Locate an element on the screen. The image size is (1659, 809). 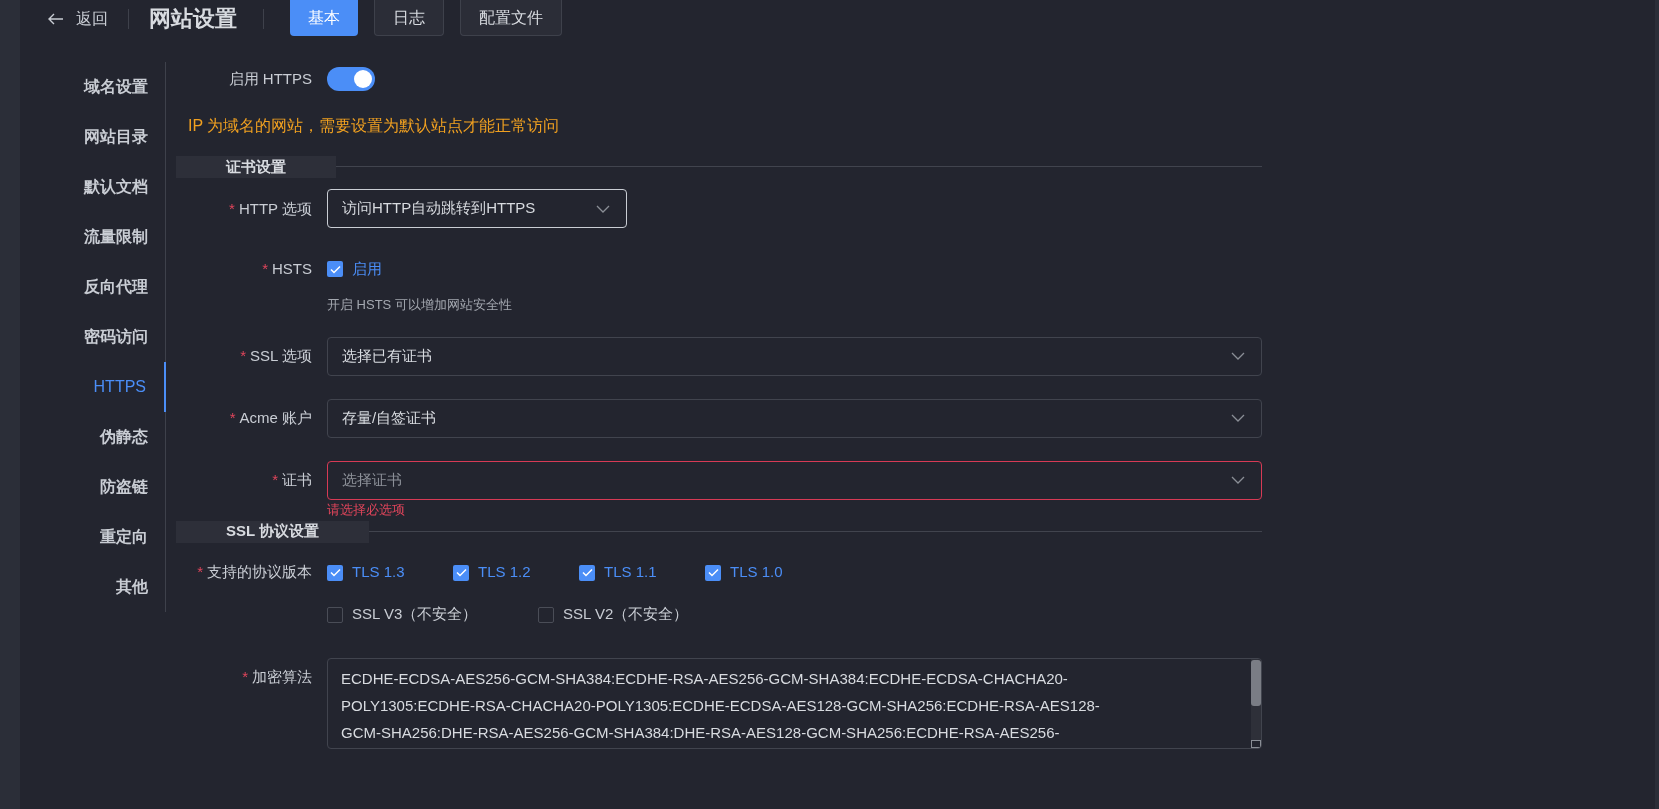
section-title: 证书设置 is located at coordinates (256, 167).